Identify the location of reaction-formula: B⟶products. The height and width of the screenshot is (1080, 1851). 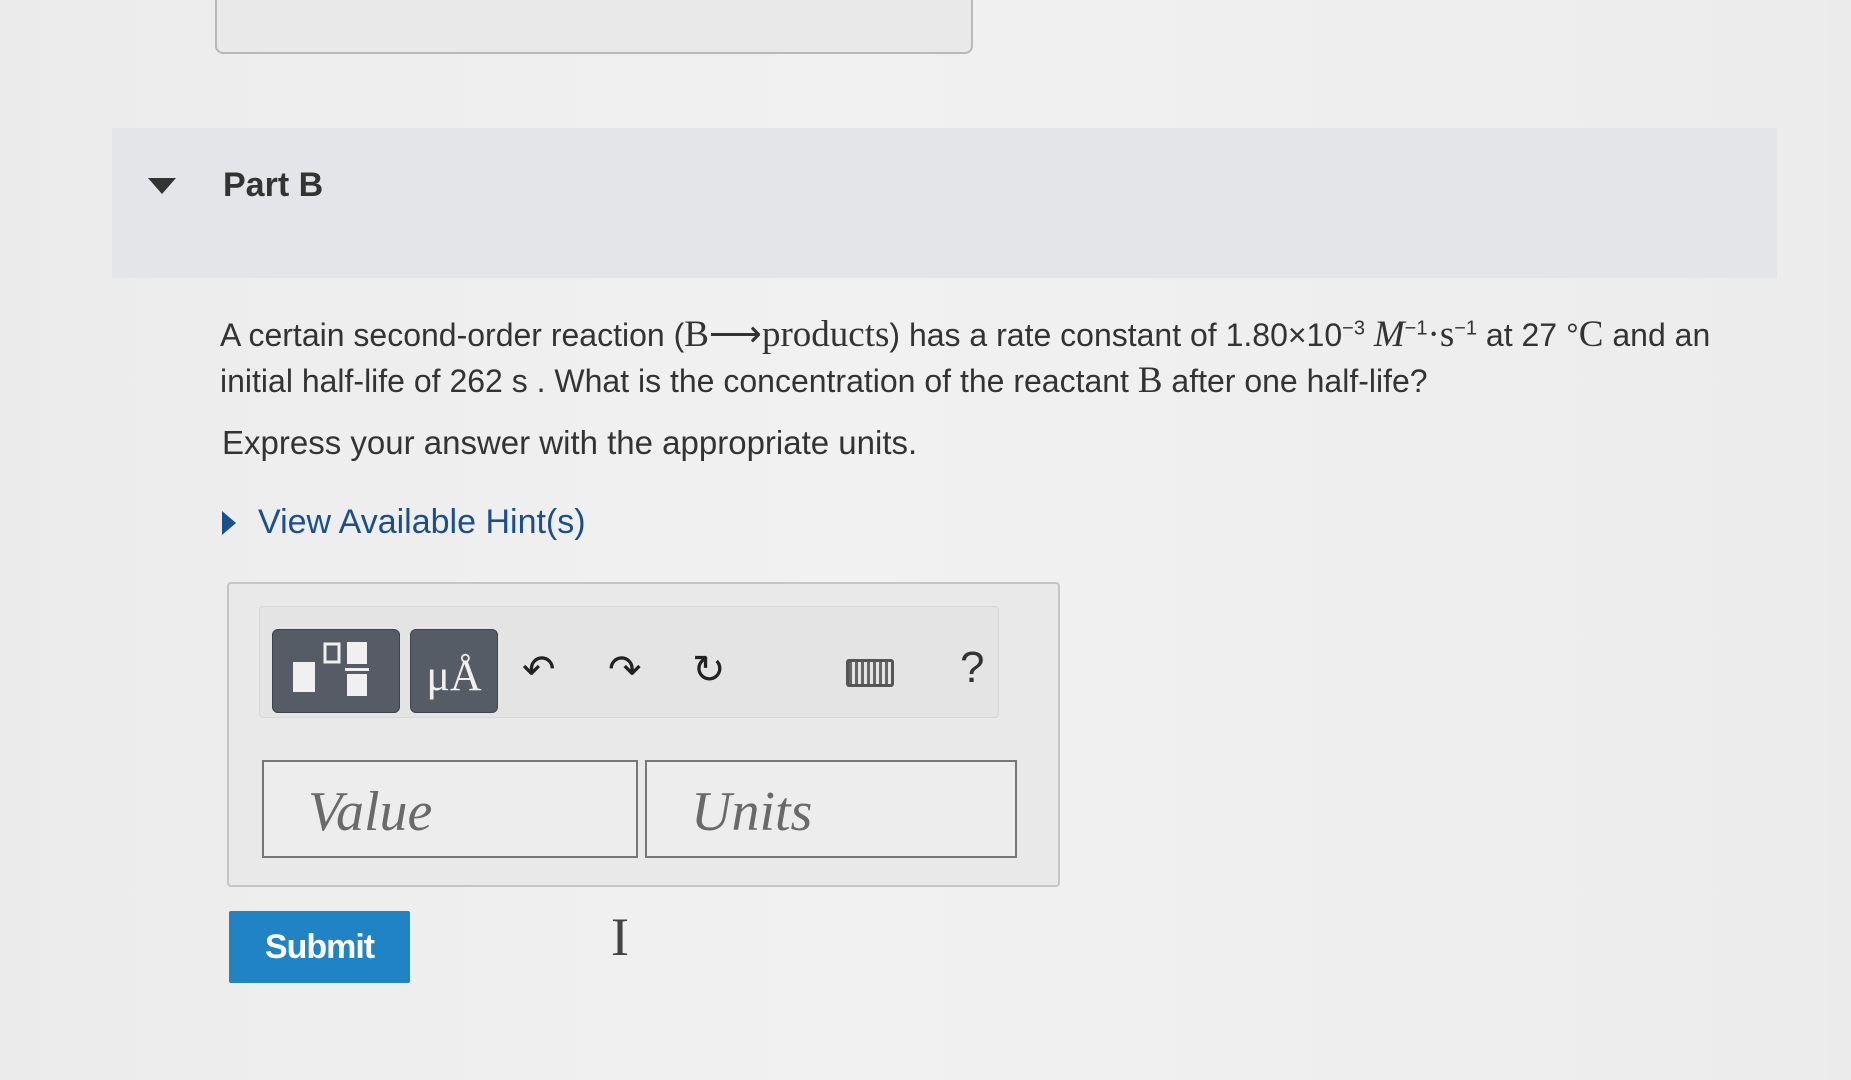
(787, 334).